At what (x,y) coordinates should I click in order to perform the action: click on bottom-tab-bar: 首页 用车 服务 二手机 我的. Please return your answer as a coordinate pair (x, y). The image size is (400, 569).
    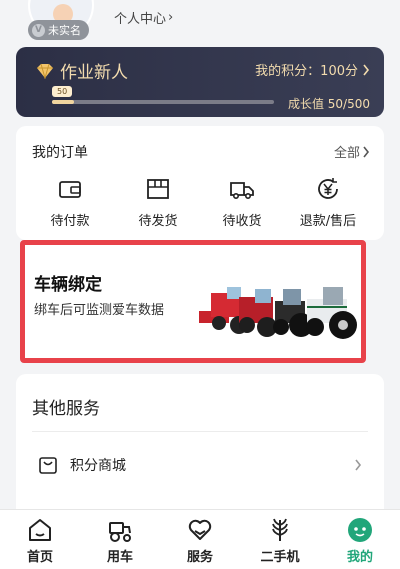
    Looking at the image, I should click on (200, 539).